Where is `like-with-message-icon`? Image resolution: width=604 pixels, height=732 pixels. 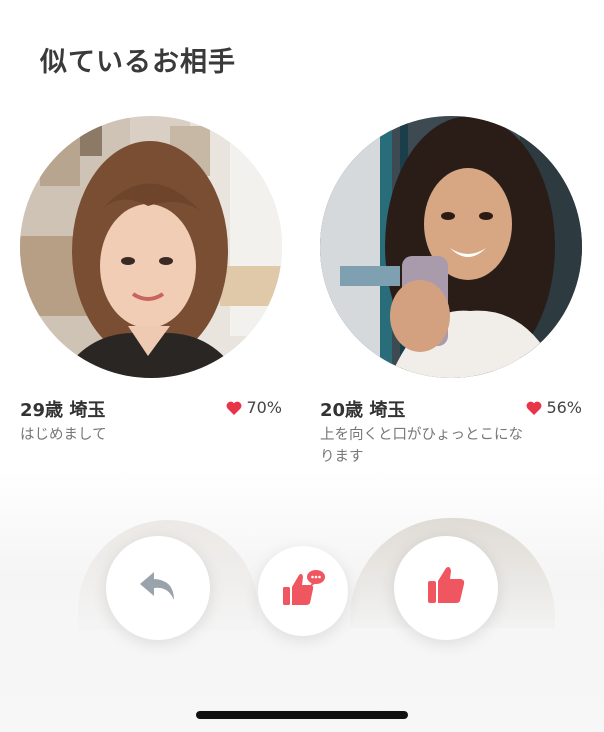 like-with-message-icon is located at coordinates (303, 591).